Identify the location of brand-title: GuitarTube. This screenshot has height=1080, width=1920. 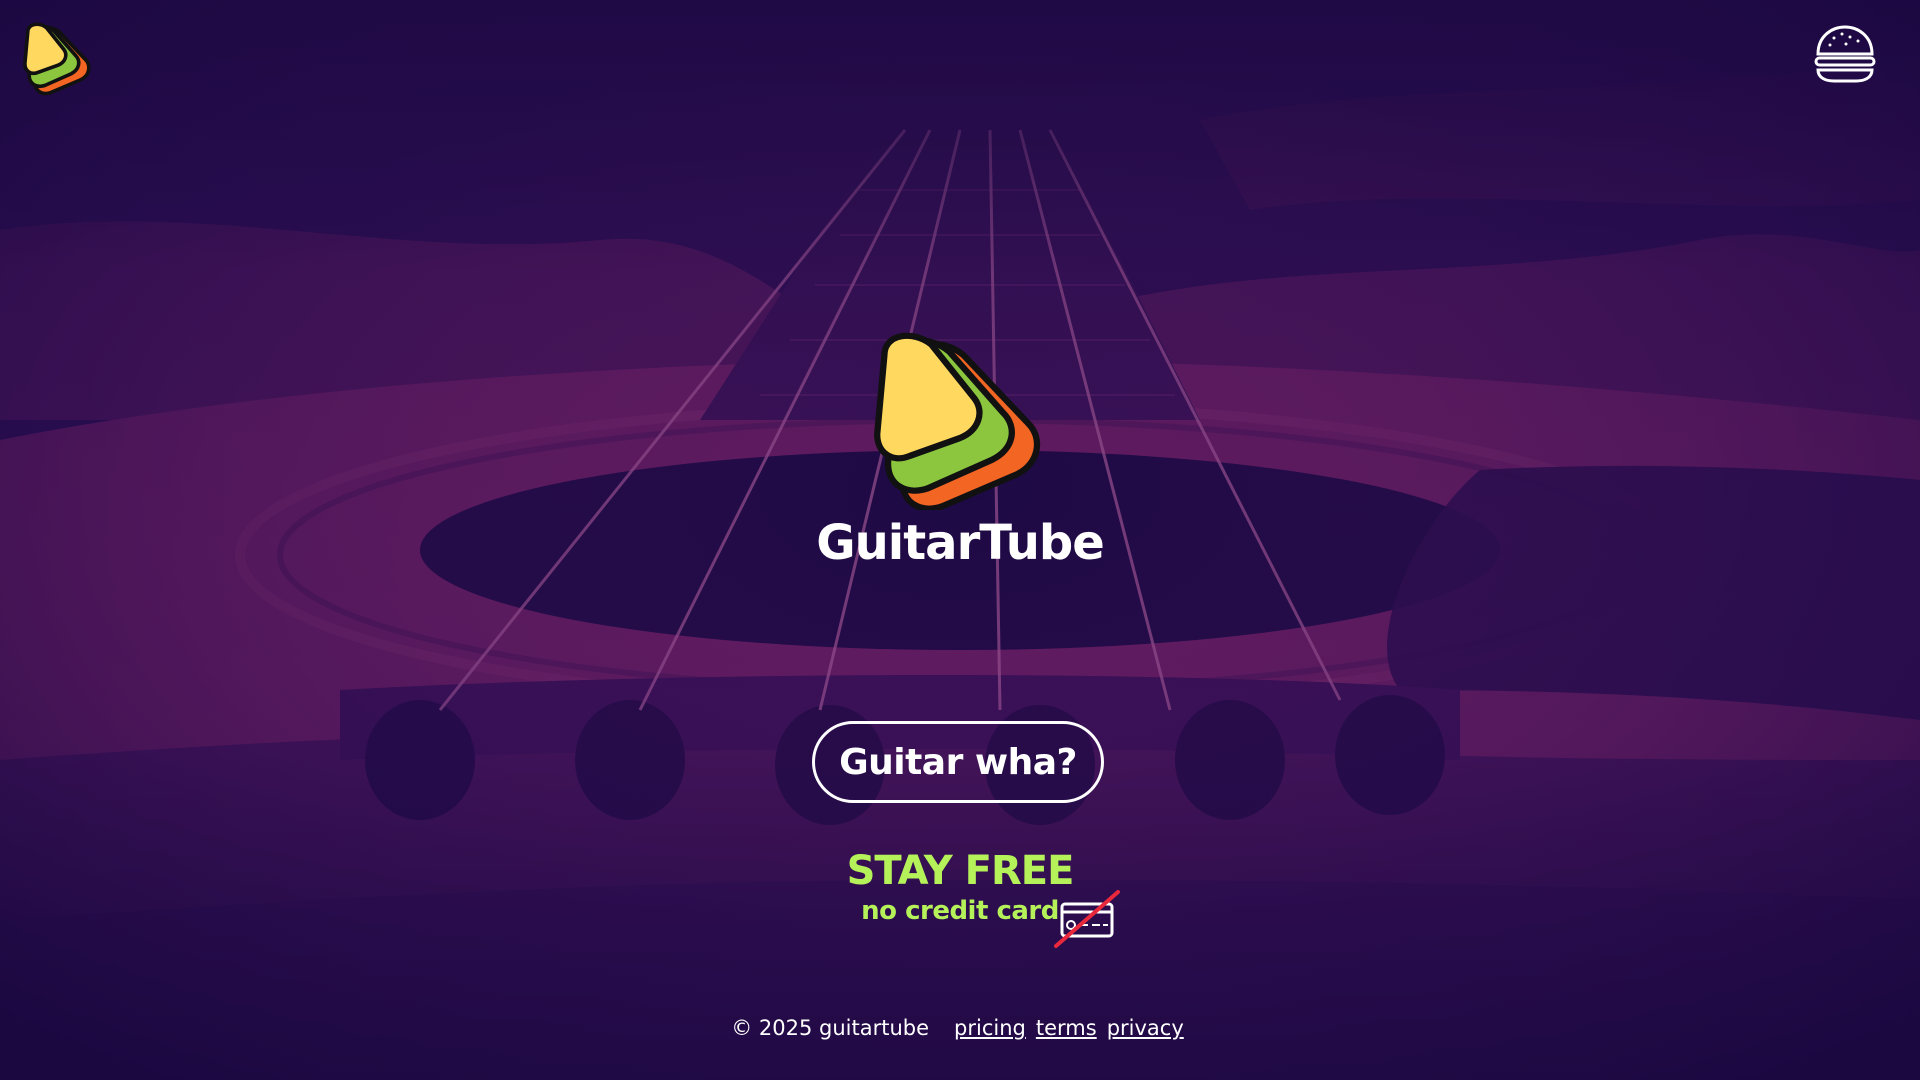
(960, 543).